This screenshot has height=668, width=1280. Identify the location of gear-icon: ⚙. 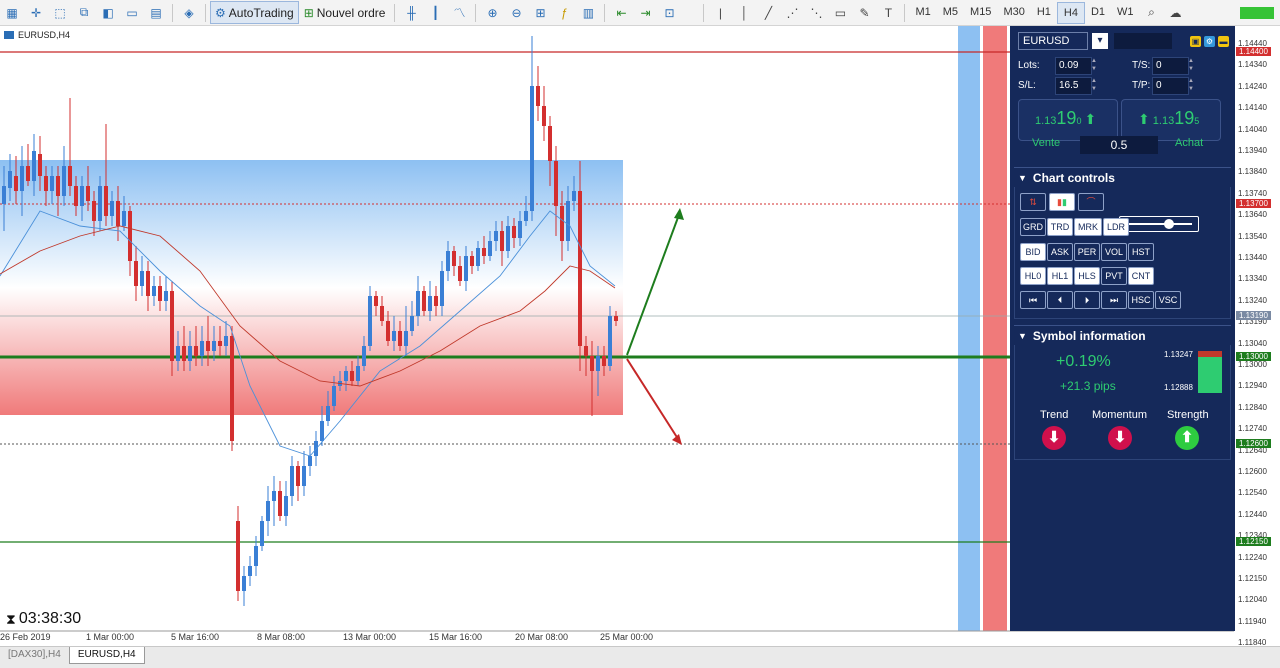
(1209, 41).